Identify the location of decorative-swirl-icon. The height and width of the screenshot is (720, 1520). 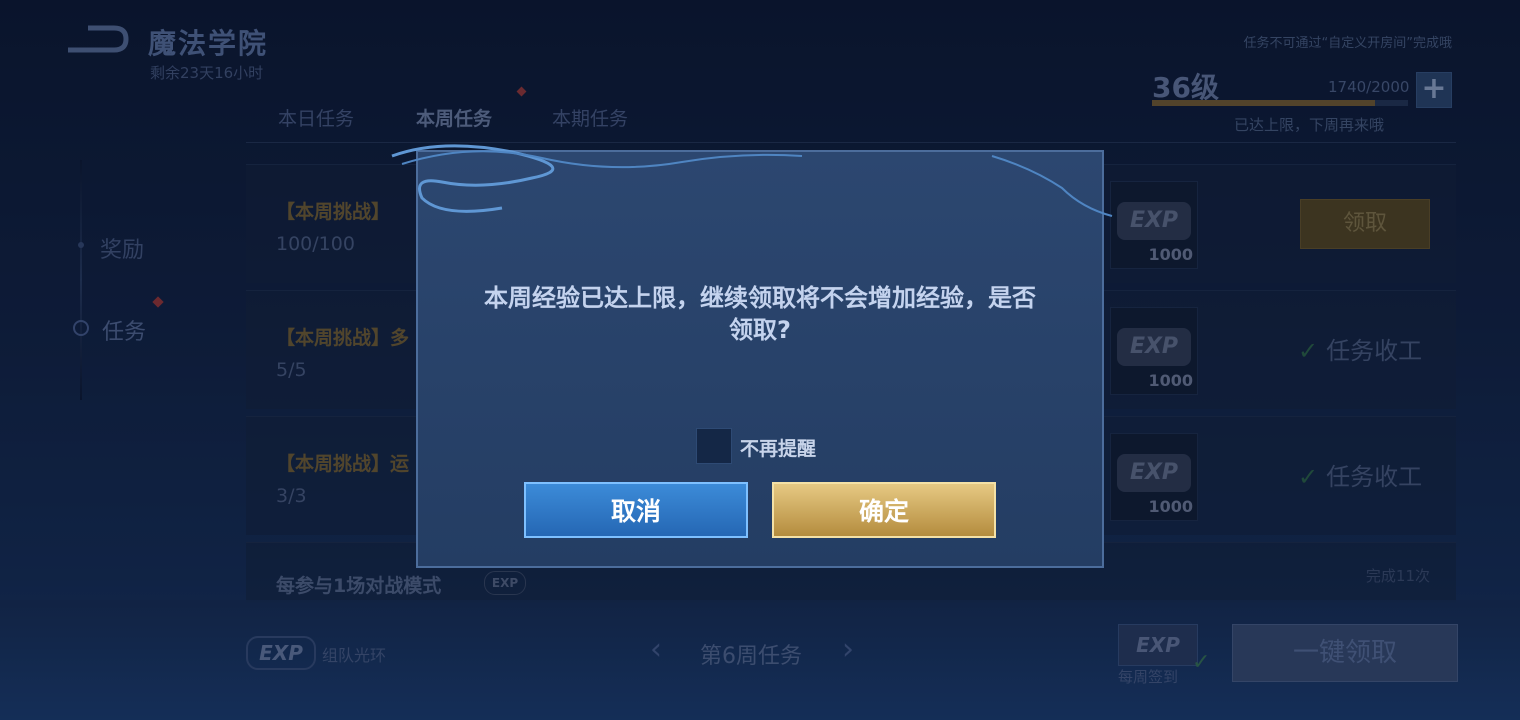
(752, 180).